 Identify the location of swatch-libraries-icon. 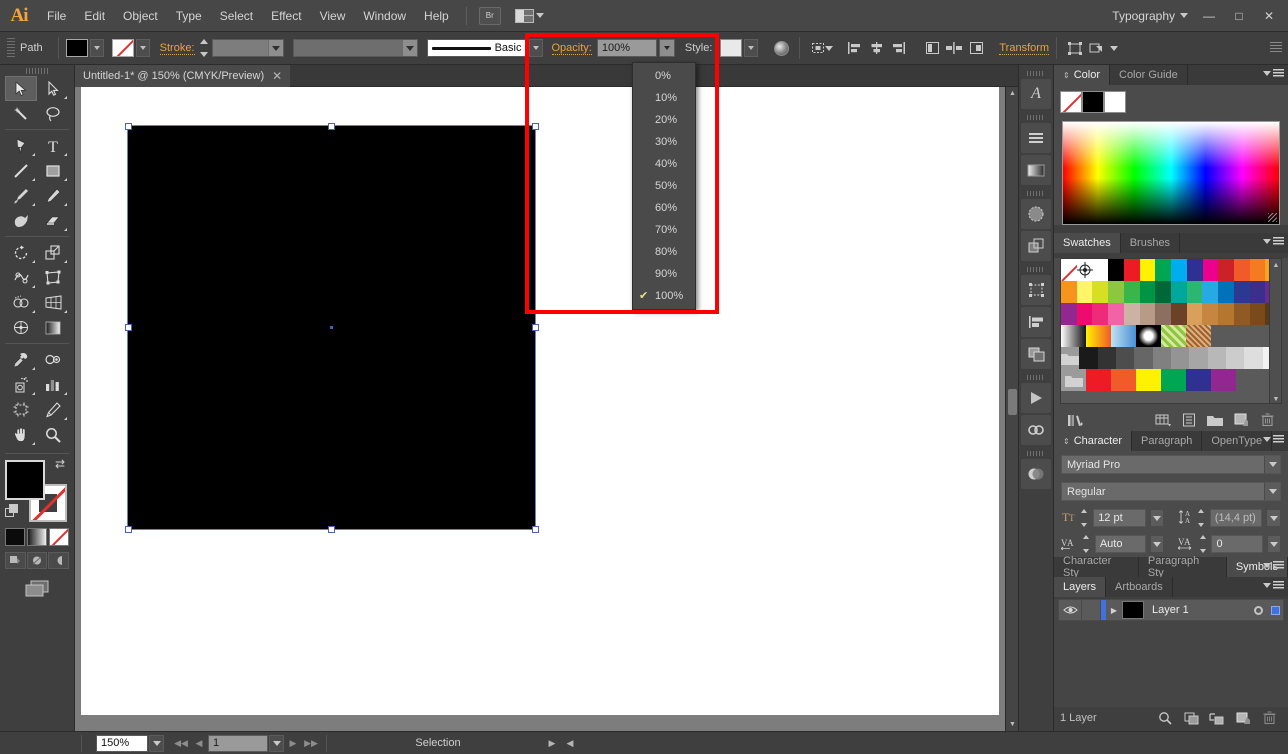
(1075, 420).